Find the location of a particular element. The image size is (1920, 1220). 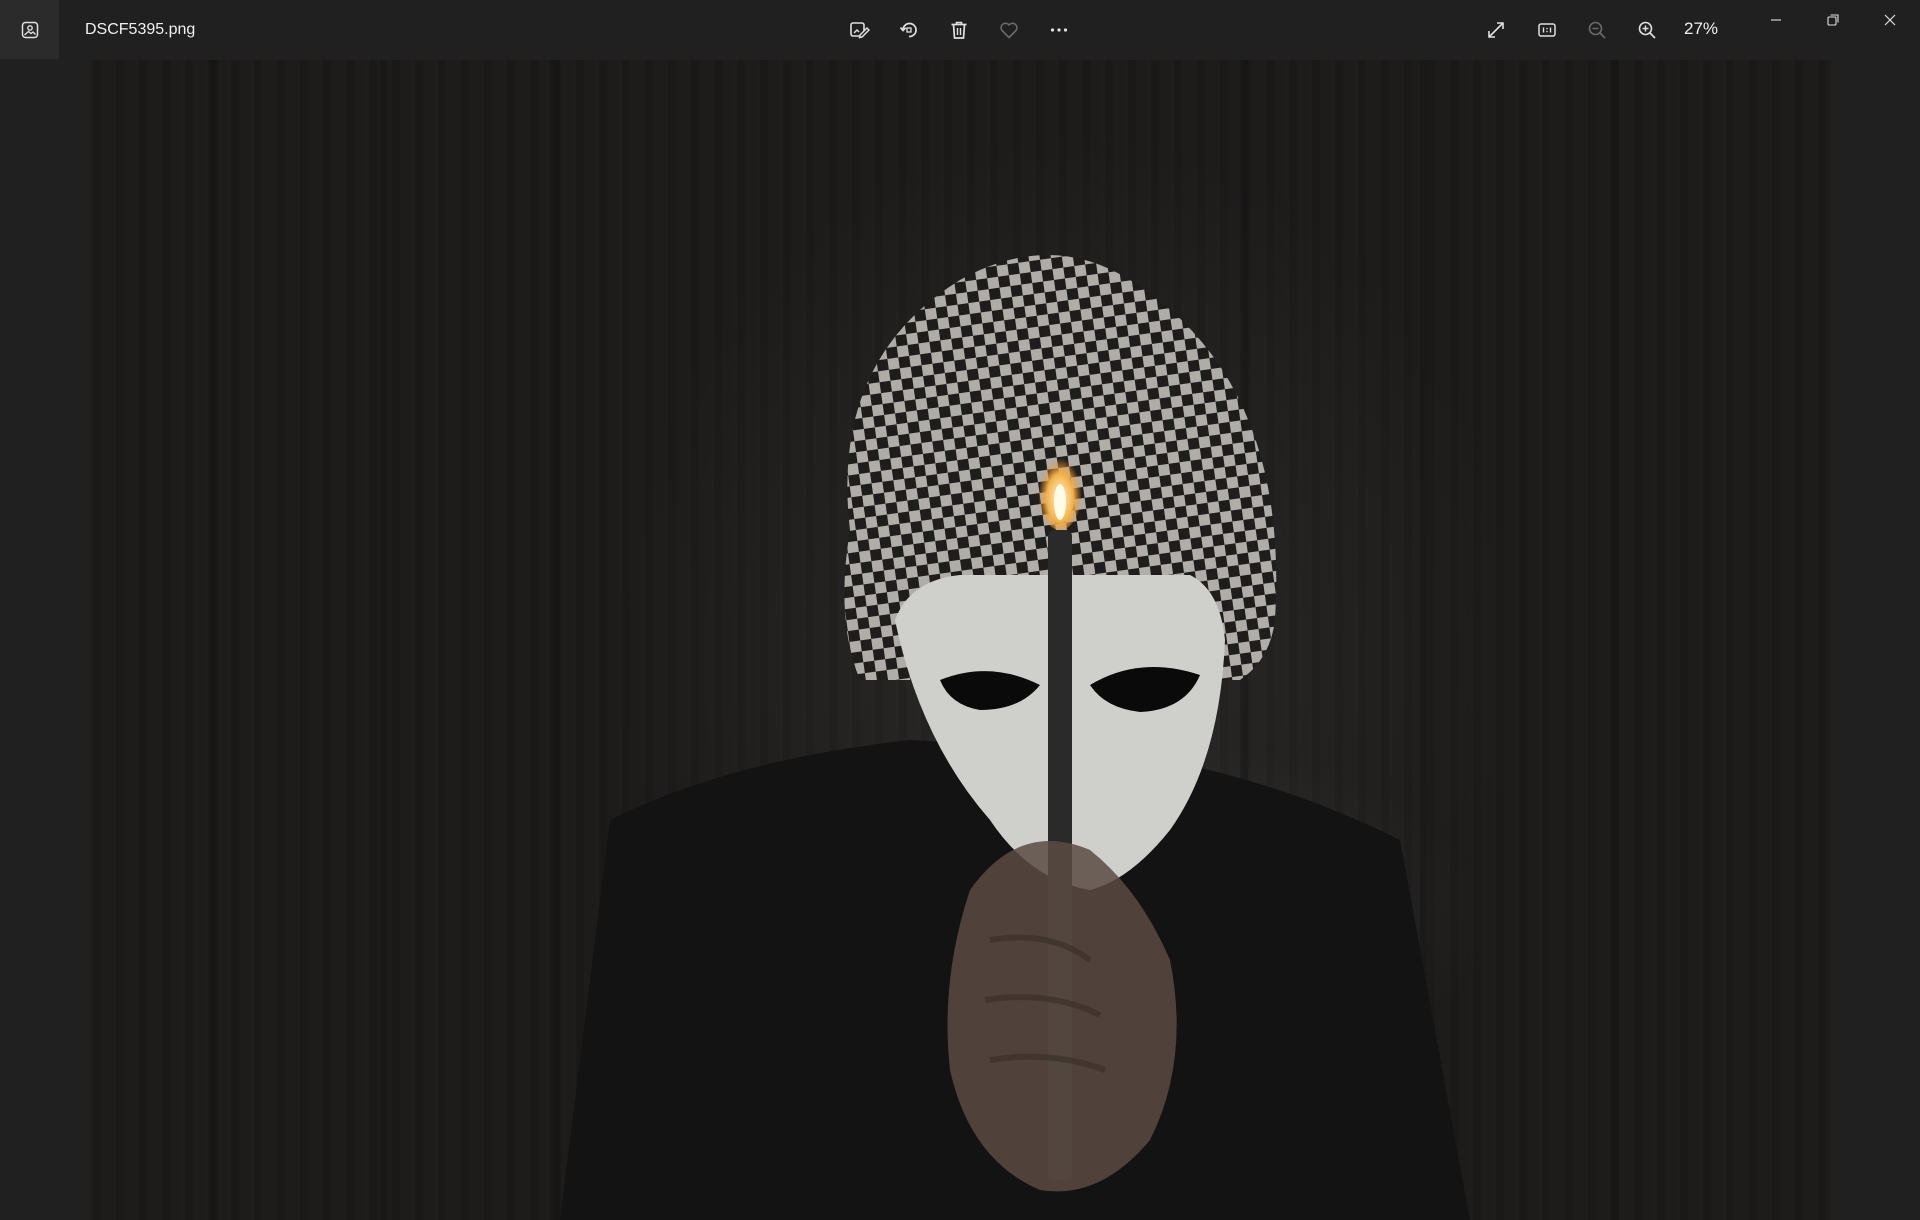

minimize-button is located at coordinates (1776, 20).